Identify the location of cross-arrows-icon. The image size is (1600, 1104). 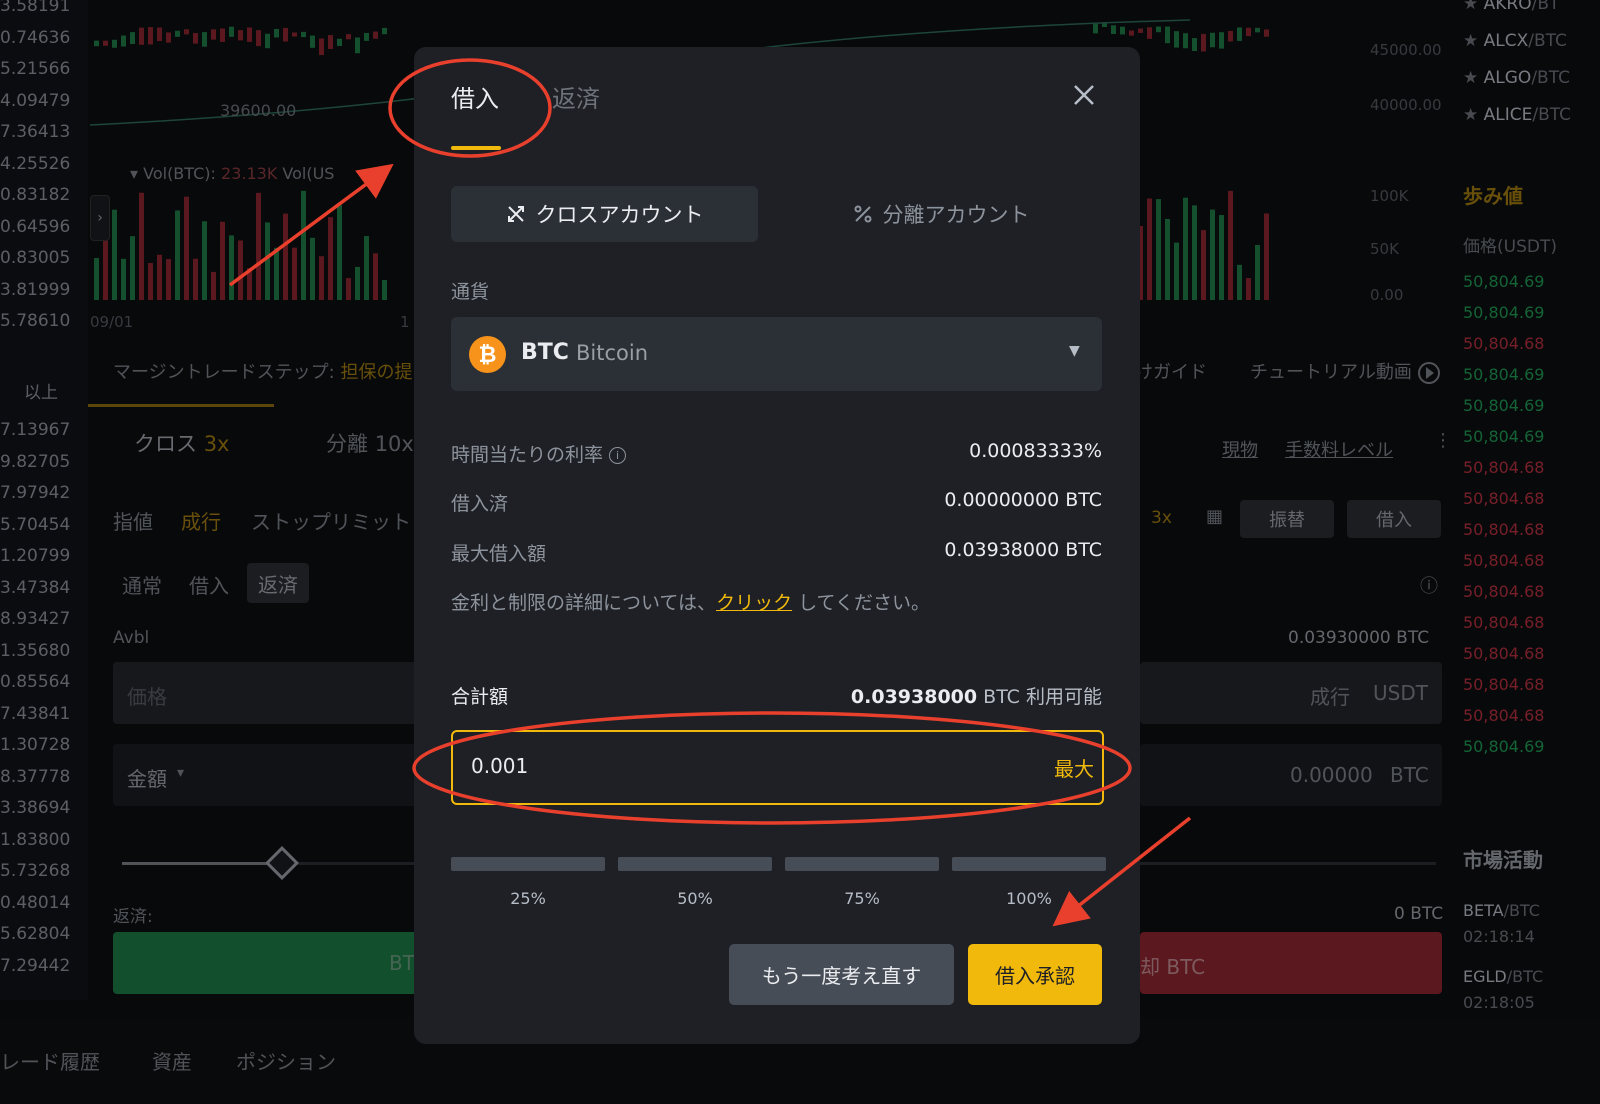
(515, 214).